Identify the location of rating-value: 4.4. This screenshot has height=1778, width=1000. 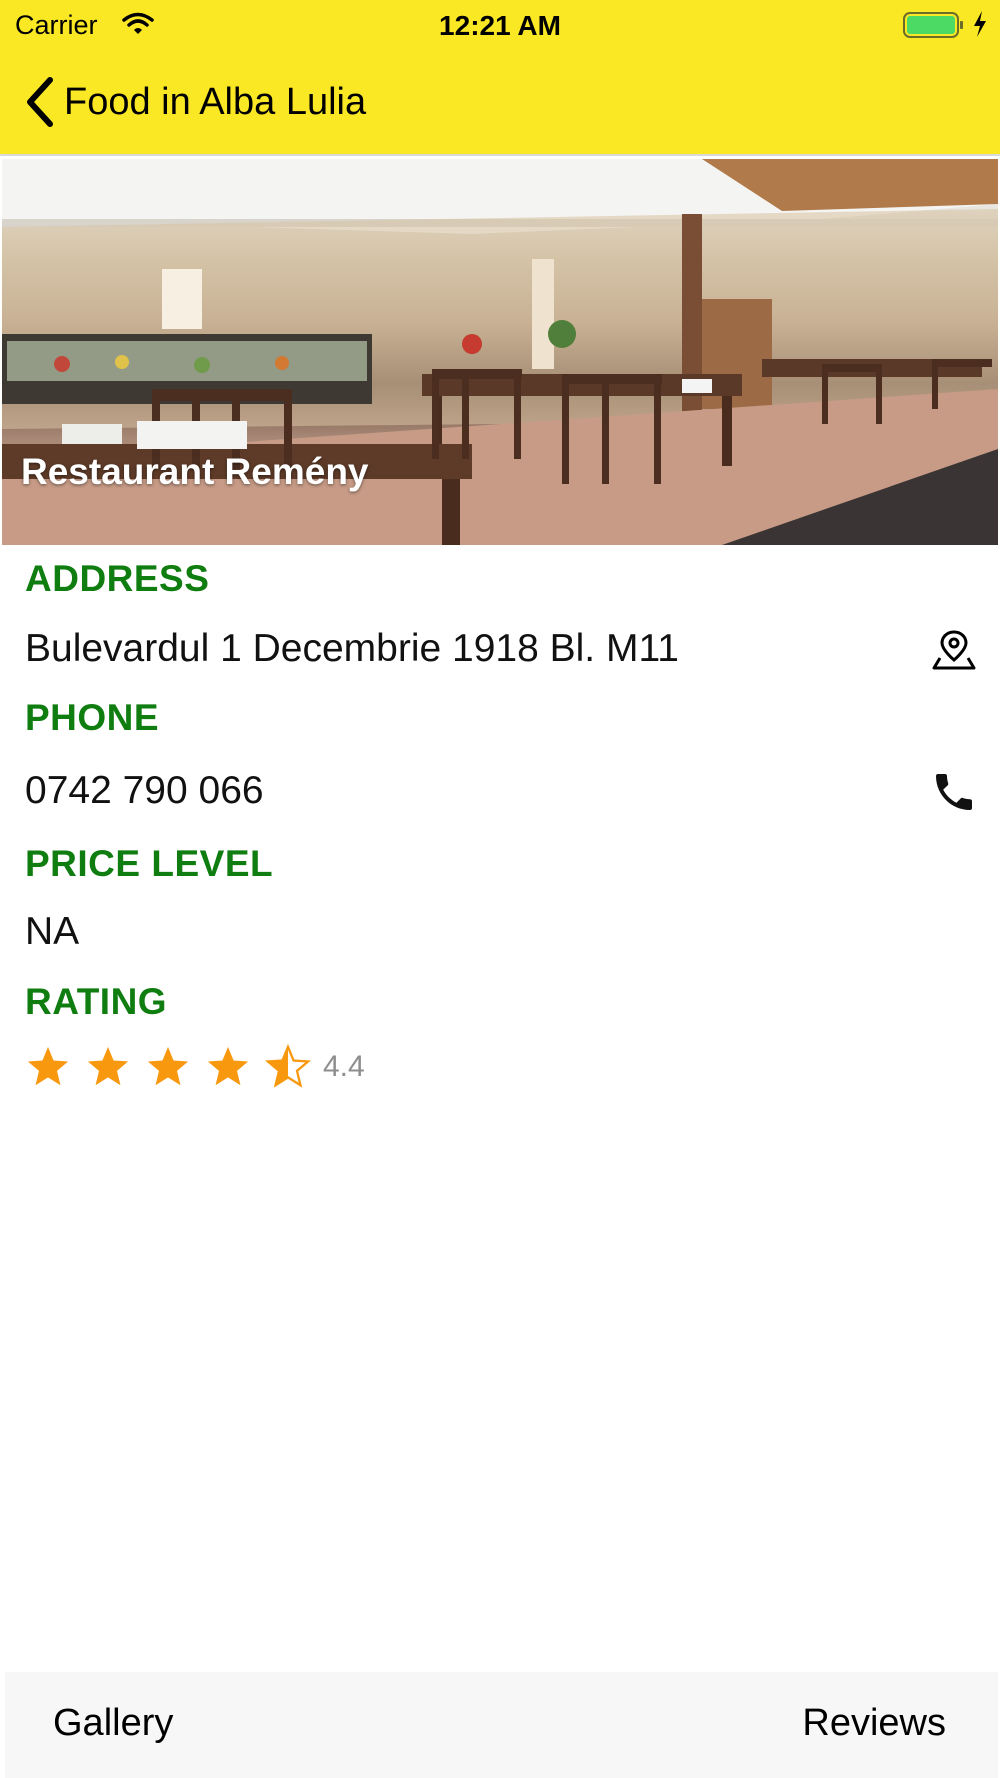
(344, 1066).